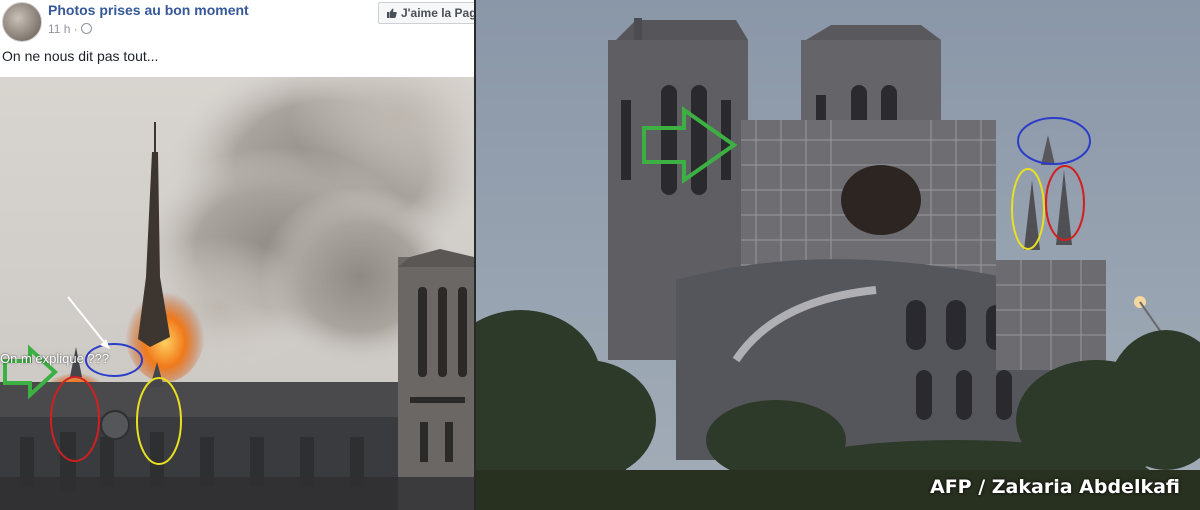 The width and height of the screenshot is (1200, 510). What do you see at coordinates (437, 13) in the screenshot?
I see `like-button-label: J'aime la Page` at bounding box center [437, 13].